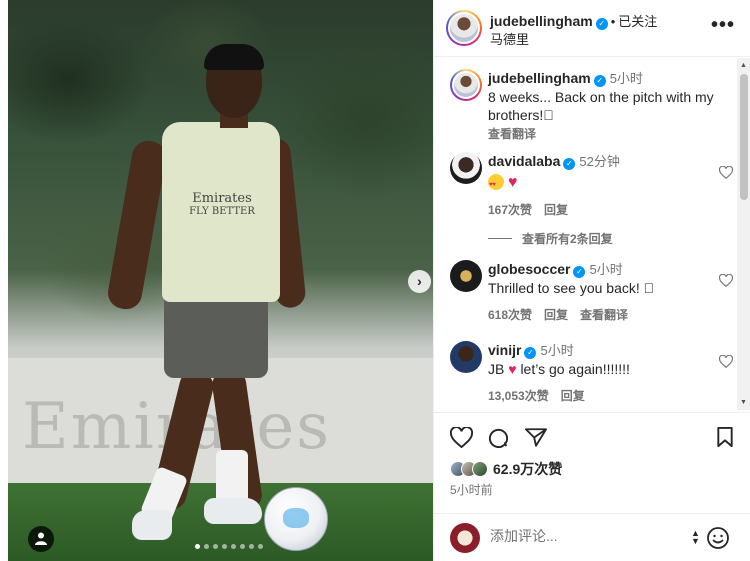 The height and width of the screenshot is (561, 750). What do you see at coordinates (527, 469) in the screenshot?
I see `likes-count: 62.9万次赞` at bounding box center [527, 469].